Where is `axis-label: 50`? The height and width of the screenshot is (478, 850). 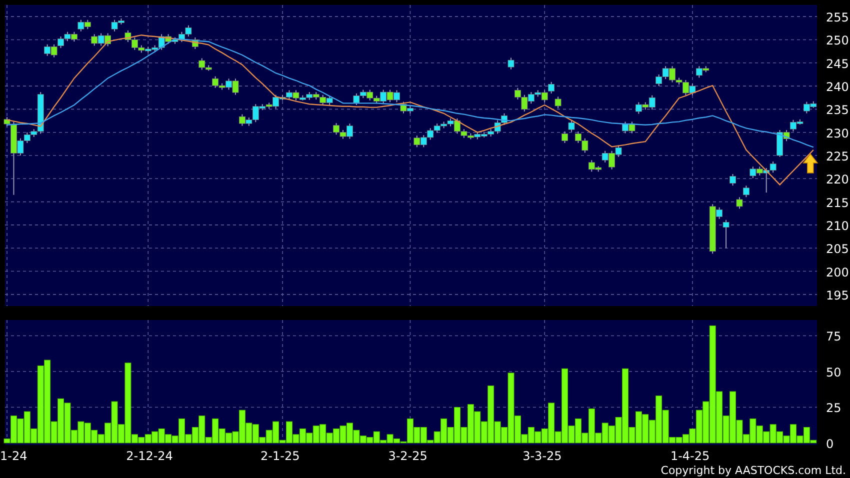
axis-label: 50 is located at coordinates (834, 373).